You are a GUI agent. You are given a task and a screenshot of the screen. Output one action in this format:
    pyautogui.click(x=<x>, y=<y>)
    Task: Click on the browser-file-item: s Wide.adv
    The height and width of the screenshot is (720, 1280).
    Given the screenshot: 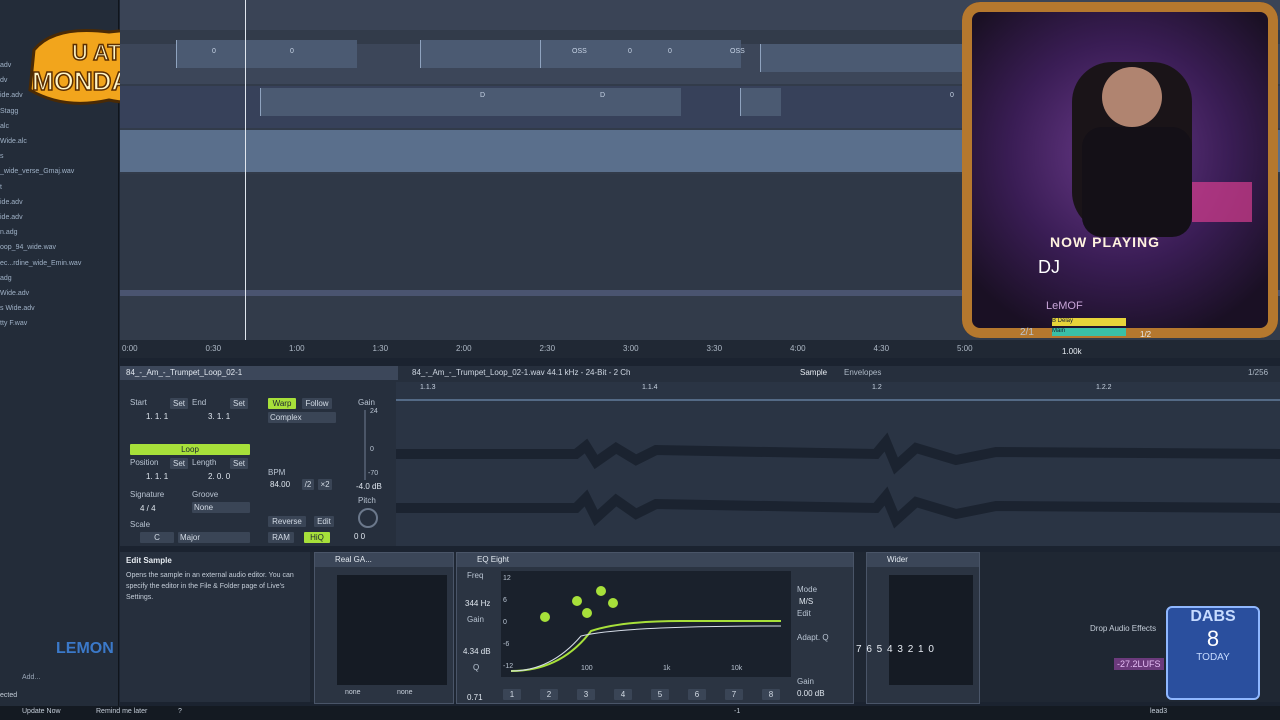 What is the action you would take?
    pyautogui.click(x=17, y=308)
    